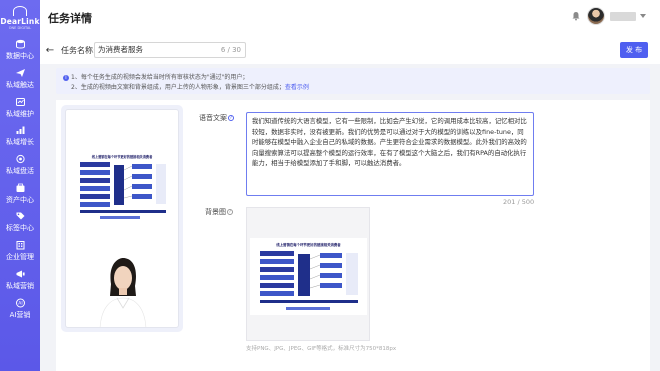  I want to click on activate-icon, so click(20, 159).